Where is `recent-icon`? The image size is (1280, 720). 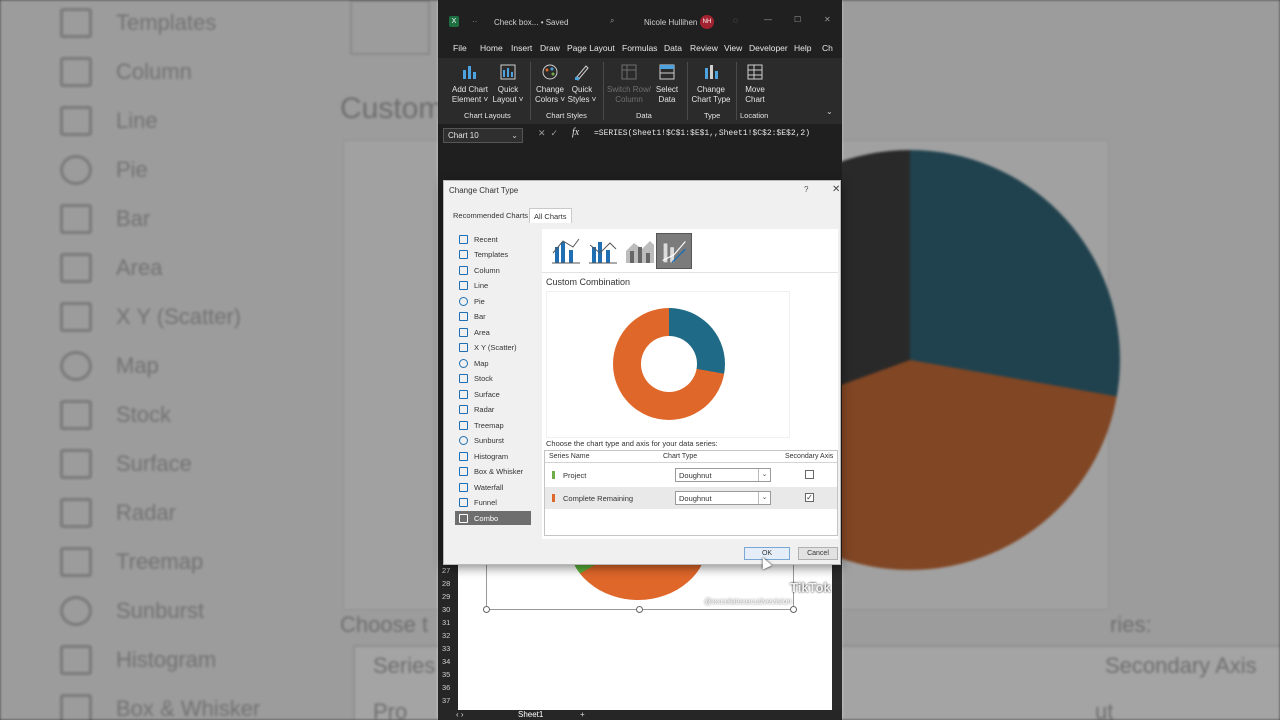
recent-icon is located at coordinates (463, 239).